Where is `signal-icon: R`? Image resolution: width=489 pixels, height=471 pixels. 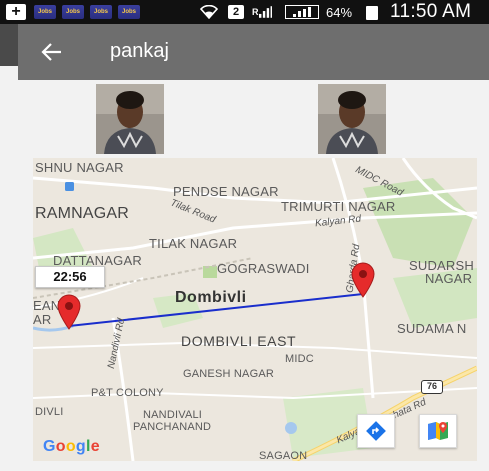 signal-icon: R is located at coordinates (262, 12).